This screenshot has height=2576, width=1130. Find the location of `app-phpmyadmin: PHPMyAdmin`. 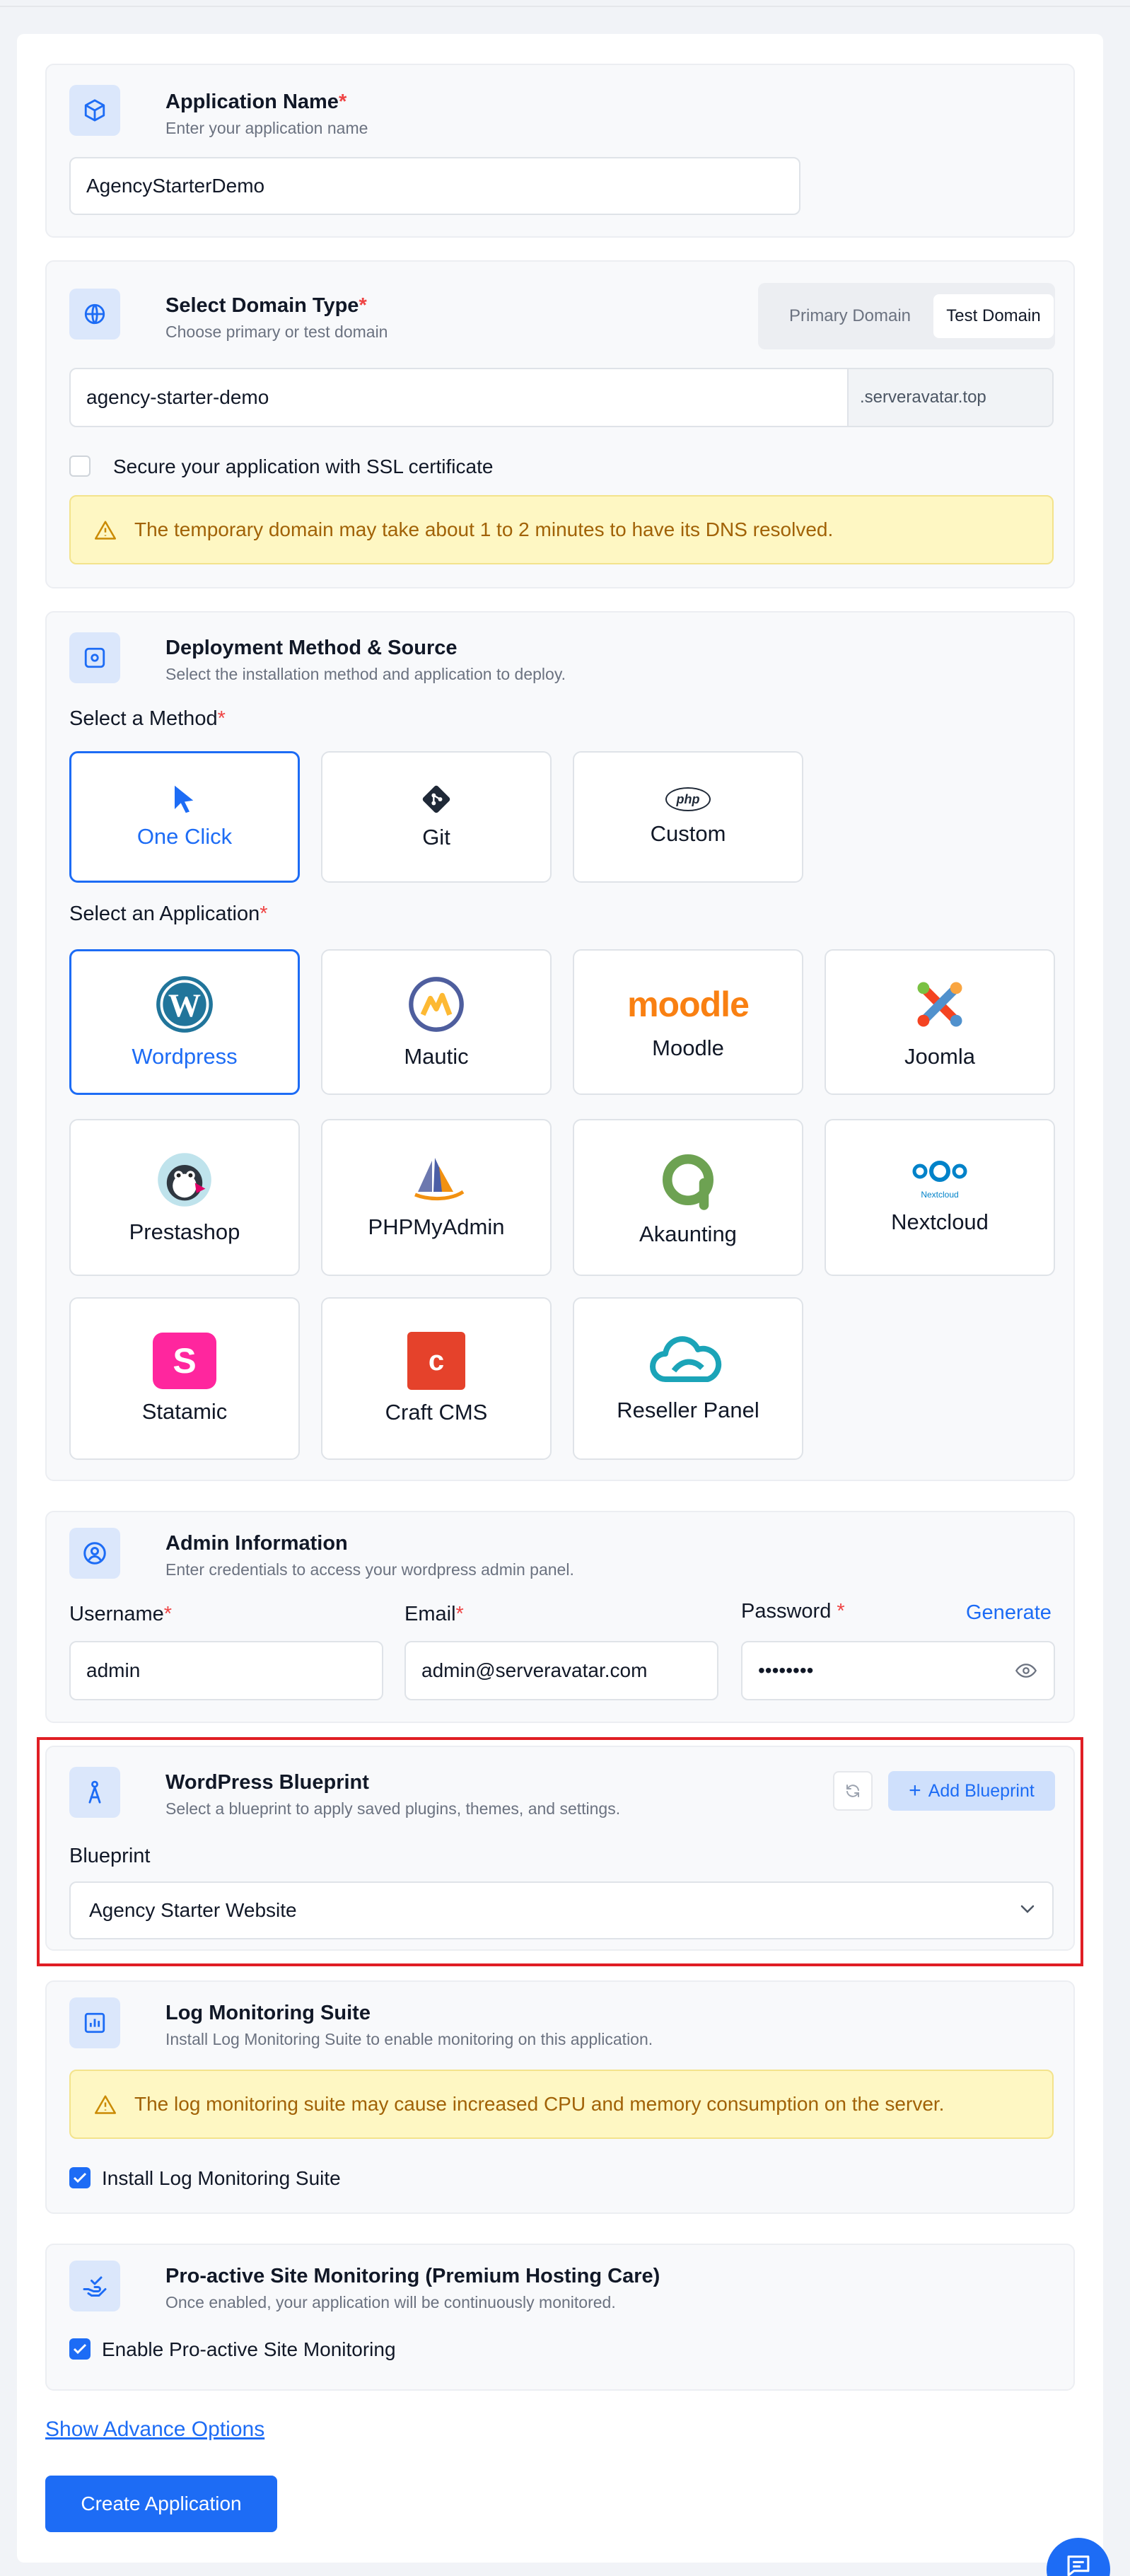

app-phpmyadmin: PHPMyAdmin is located at coordinates (437, 1197).